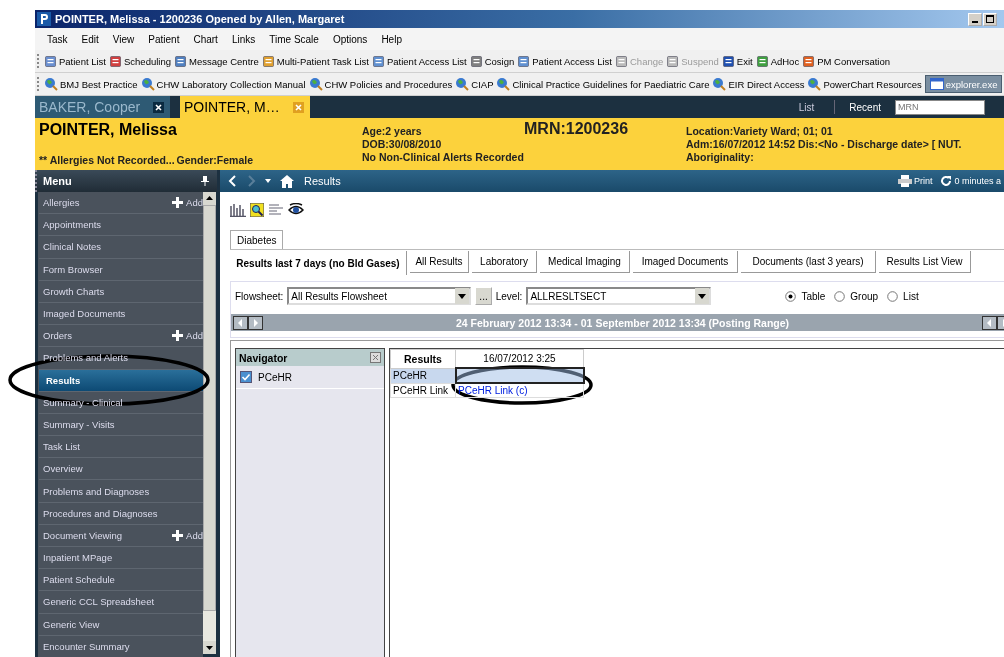  Describe the element at coordinates (57, 39) in the screenshot. I see `menu-item: Task` at that location.